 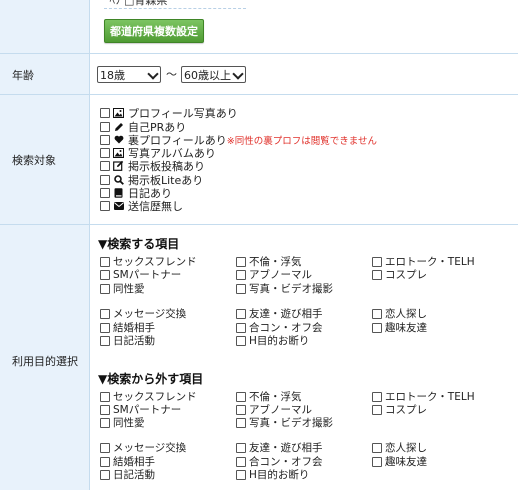 I want to click on exclude-option: 趣味友達, so click(x=399, y=461).